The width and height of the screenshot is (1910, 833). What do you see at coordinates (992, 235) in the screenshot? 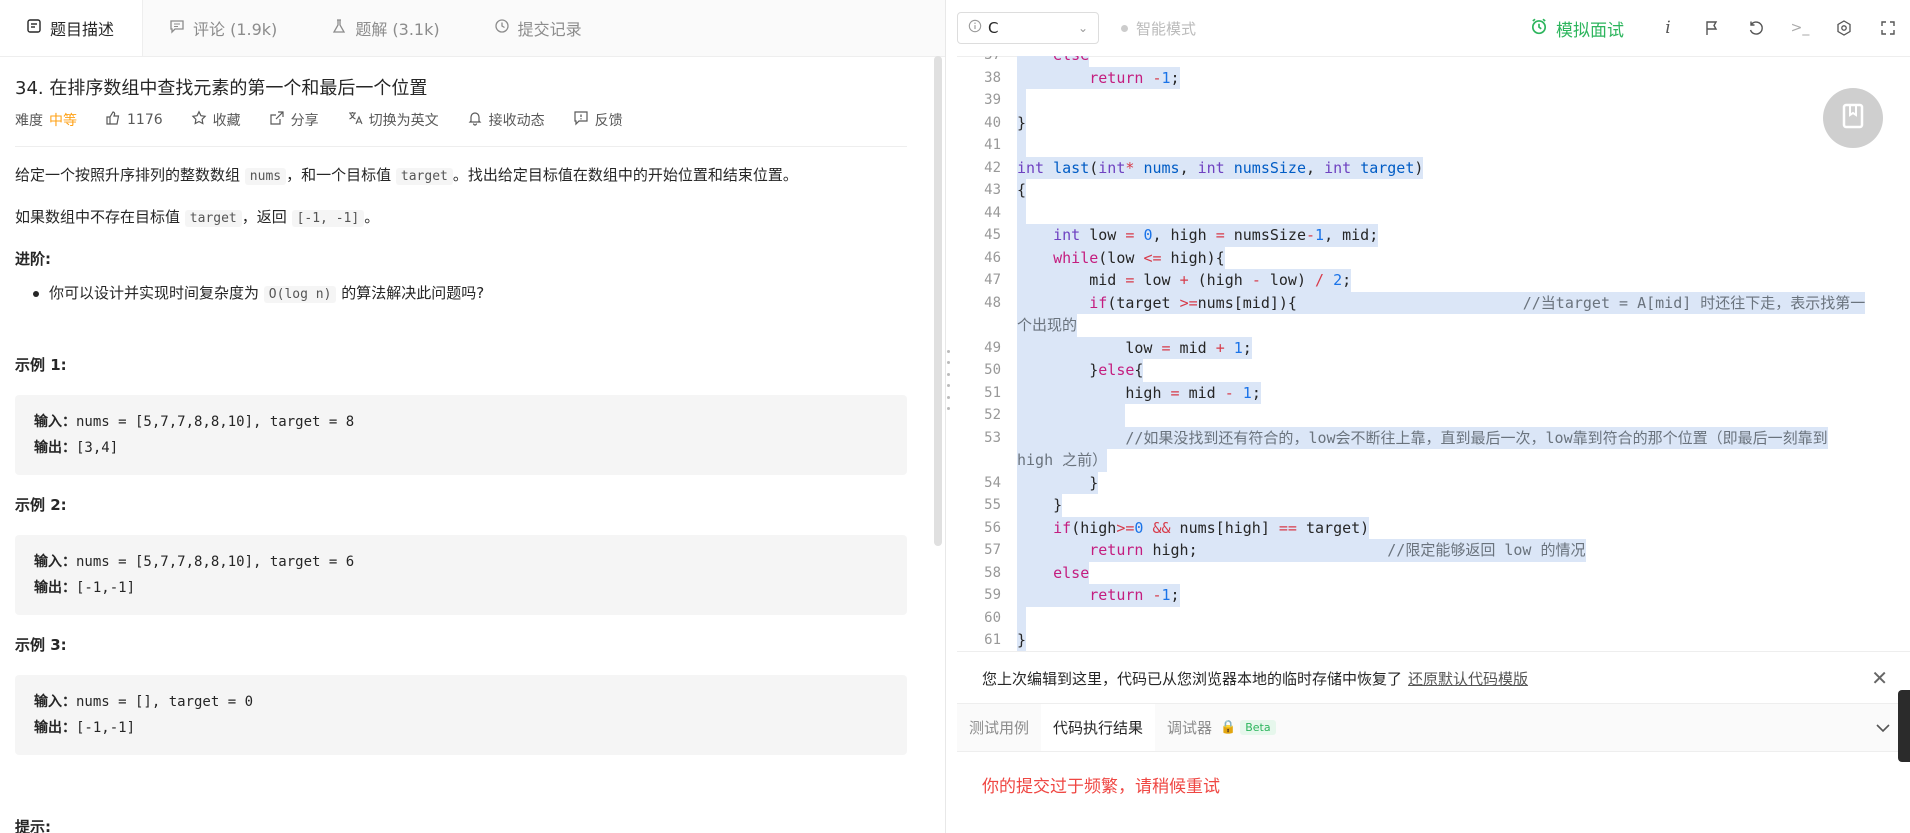
I see `line-number: 45` at bounding box center [992, 235].